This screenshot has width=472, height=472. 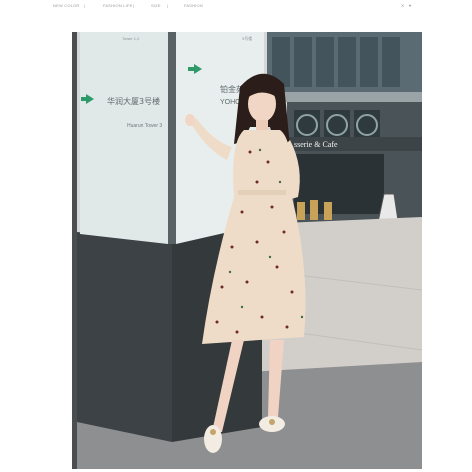 What do you see at coordinates (247, 38) in the screenshot?
I see `sign-right-line: 3号楼` at bounding box center [247, 38].